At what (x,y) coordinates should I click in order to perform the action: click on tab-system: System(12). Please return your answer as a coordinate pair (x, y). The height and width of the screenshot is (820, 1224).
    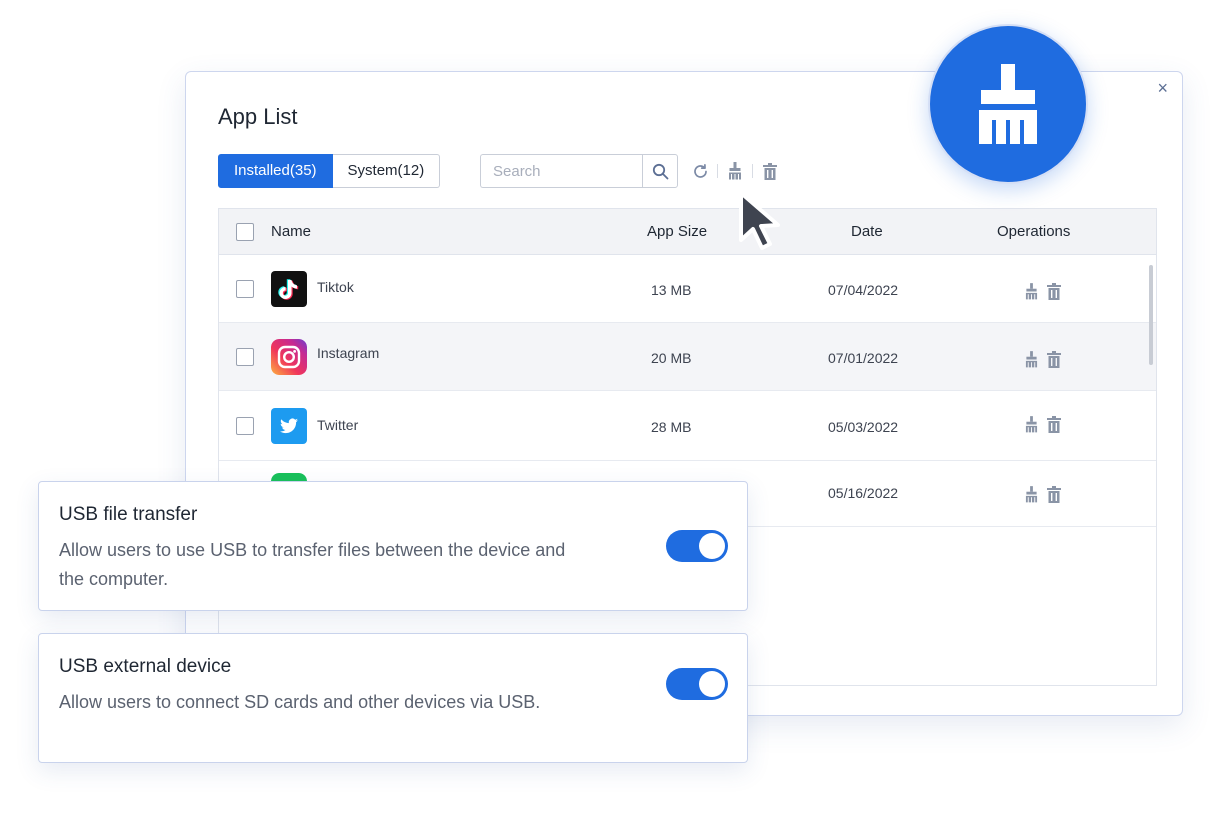
    Looking at the image, I should click on (386, 171).